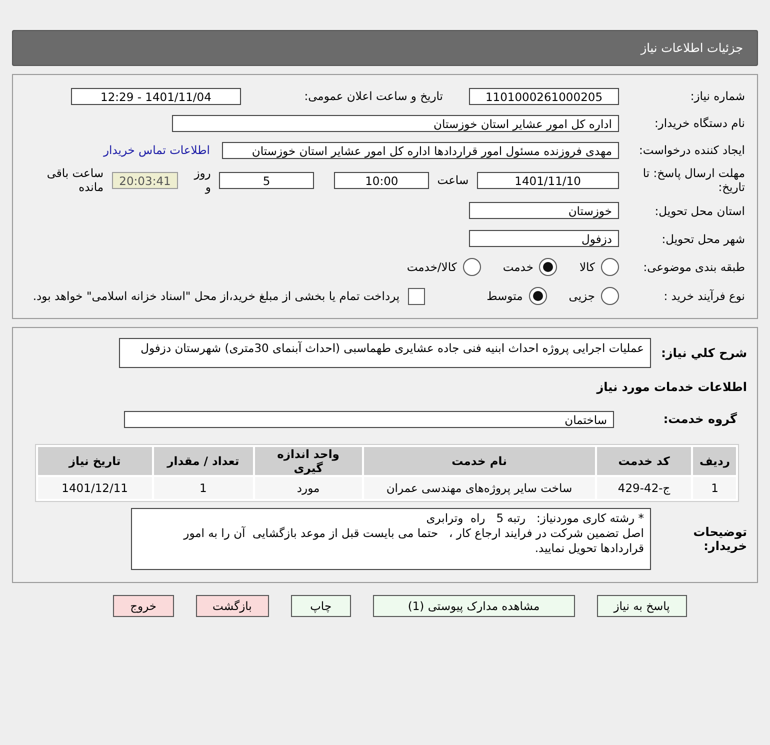 Image resolution: width=770 pixels, height=745 pixels. I want to click on days-field: 5, so click(266, 180).